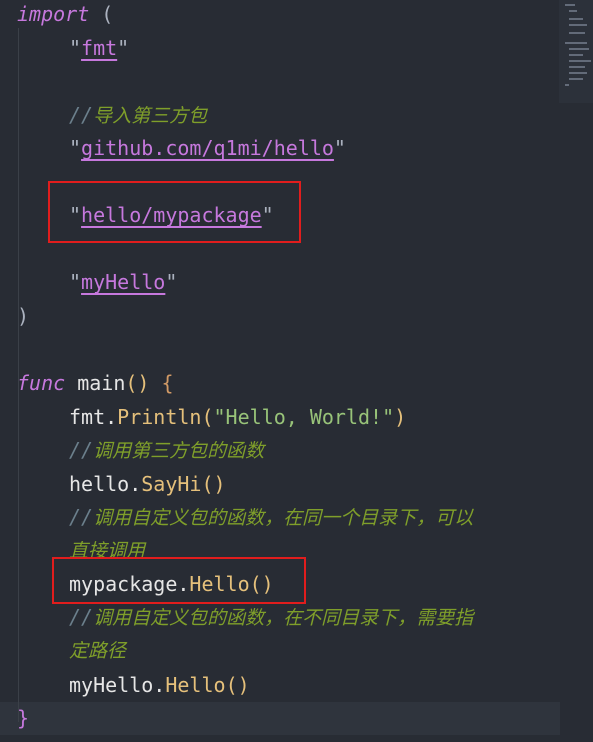  I want to click on comment-text: 调用自定义包的函数，在不同目录下，需要指, so click(283, 618).